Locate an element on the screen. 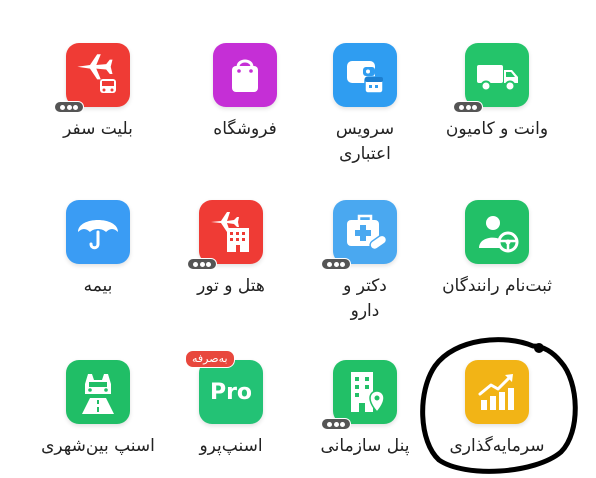  tile-driver: ثبت‌نام رانندگان is located at coordinates (497, 249).